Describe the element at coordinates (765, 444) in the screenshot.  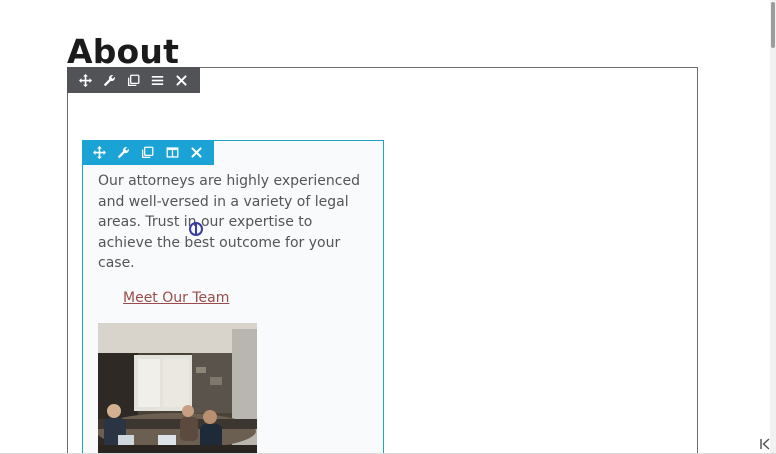
I see `collapse-panel-icon` at that location.